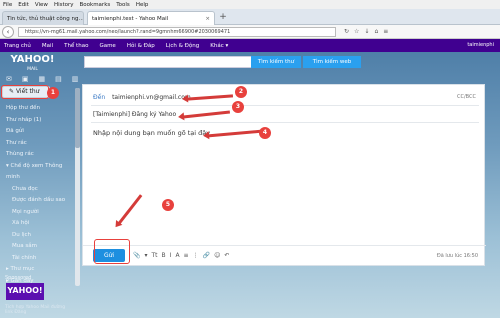 The height and width of the screenshot is (318, 500). Describe the element at coordinates (217, 255) in the screenshot. I see `emoji-icon: ☺` at that location.